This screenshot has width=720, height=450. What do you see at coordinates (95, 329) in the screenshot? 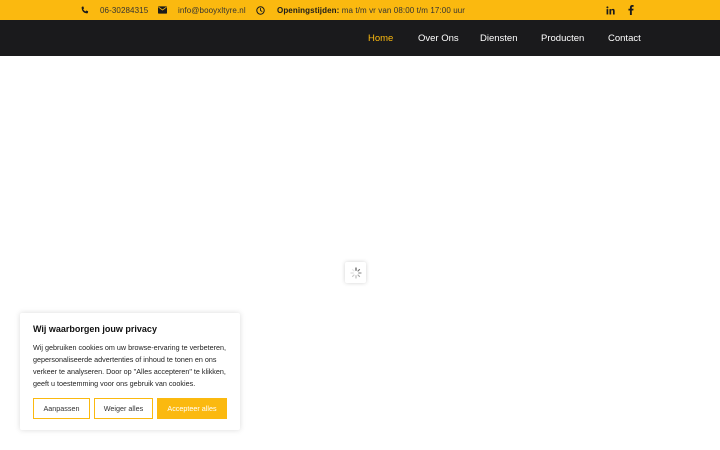
I see `cookie-title: Wij waarborgen jouw privacy` at bounding box center [95, 329].